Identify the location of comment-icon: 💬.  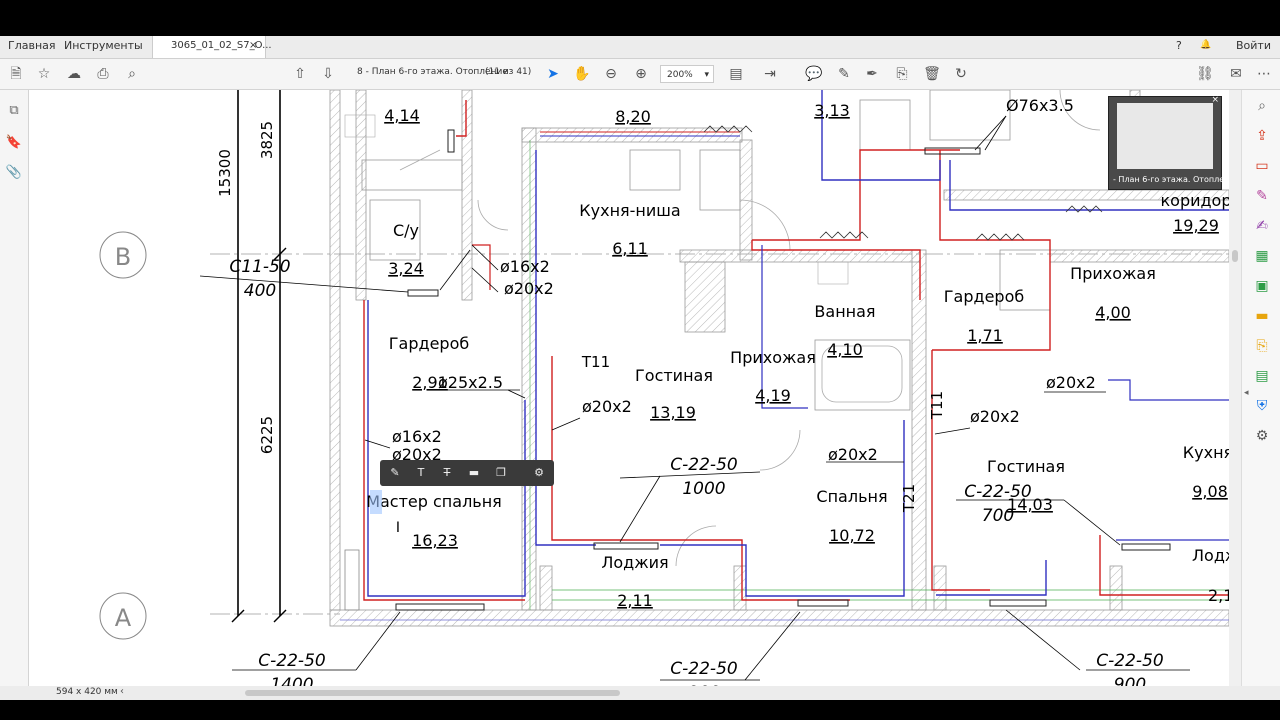
(814, 74).